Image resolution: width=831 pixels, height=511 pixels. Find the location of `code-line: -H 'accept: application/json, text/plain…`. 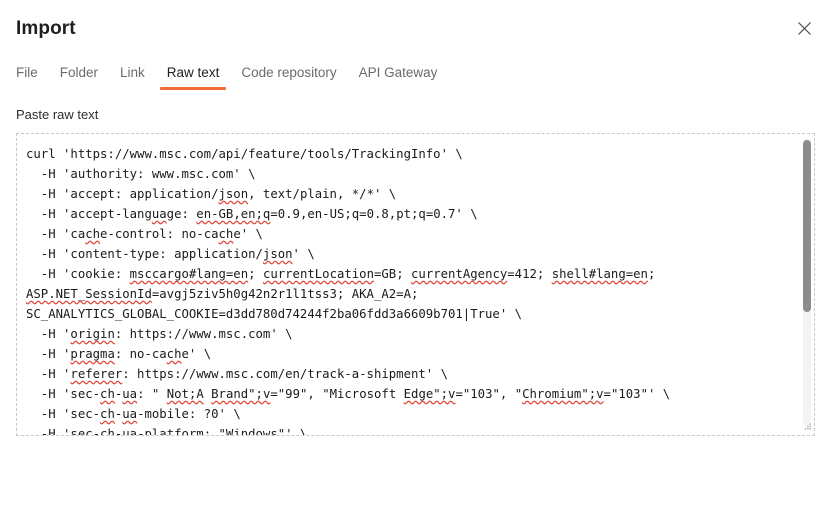

code-line: -H 'accept: application/json, text/plain… is located at coordinates (211, 194).